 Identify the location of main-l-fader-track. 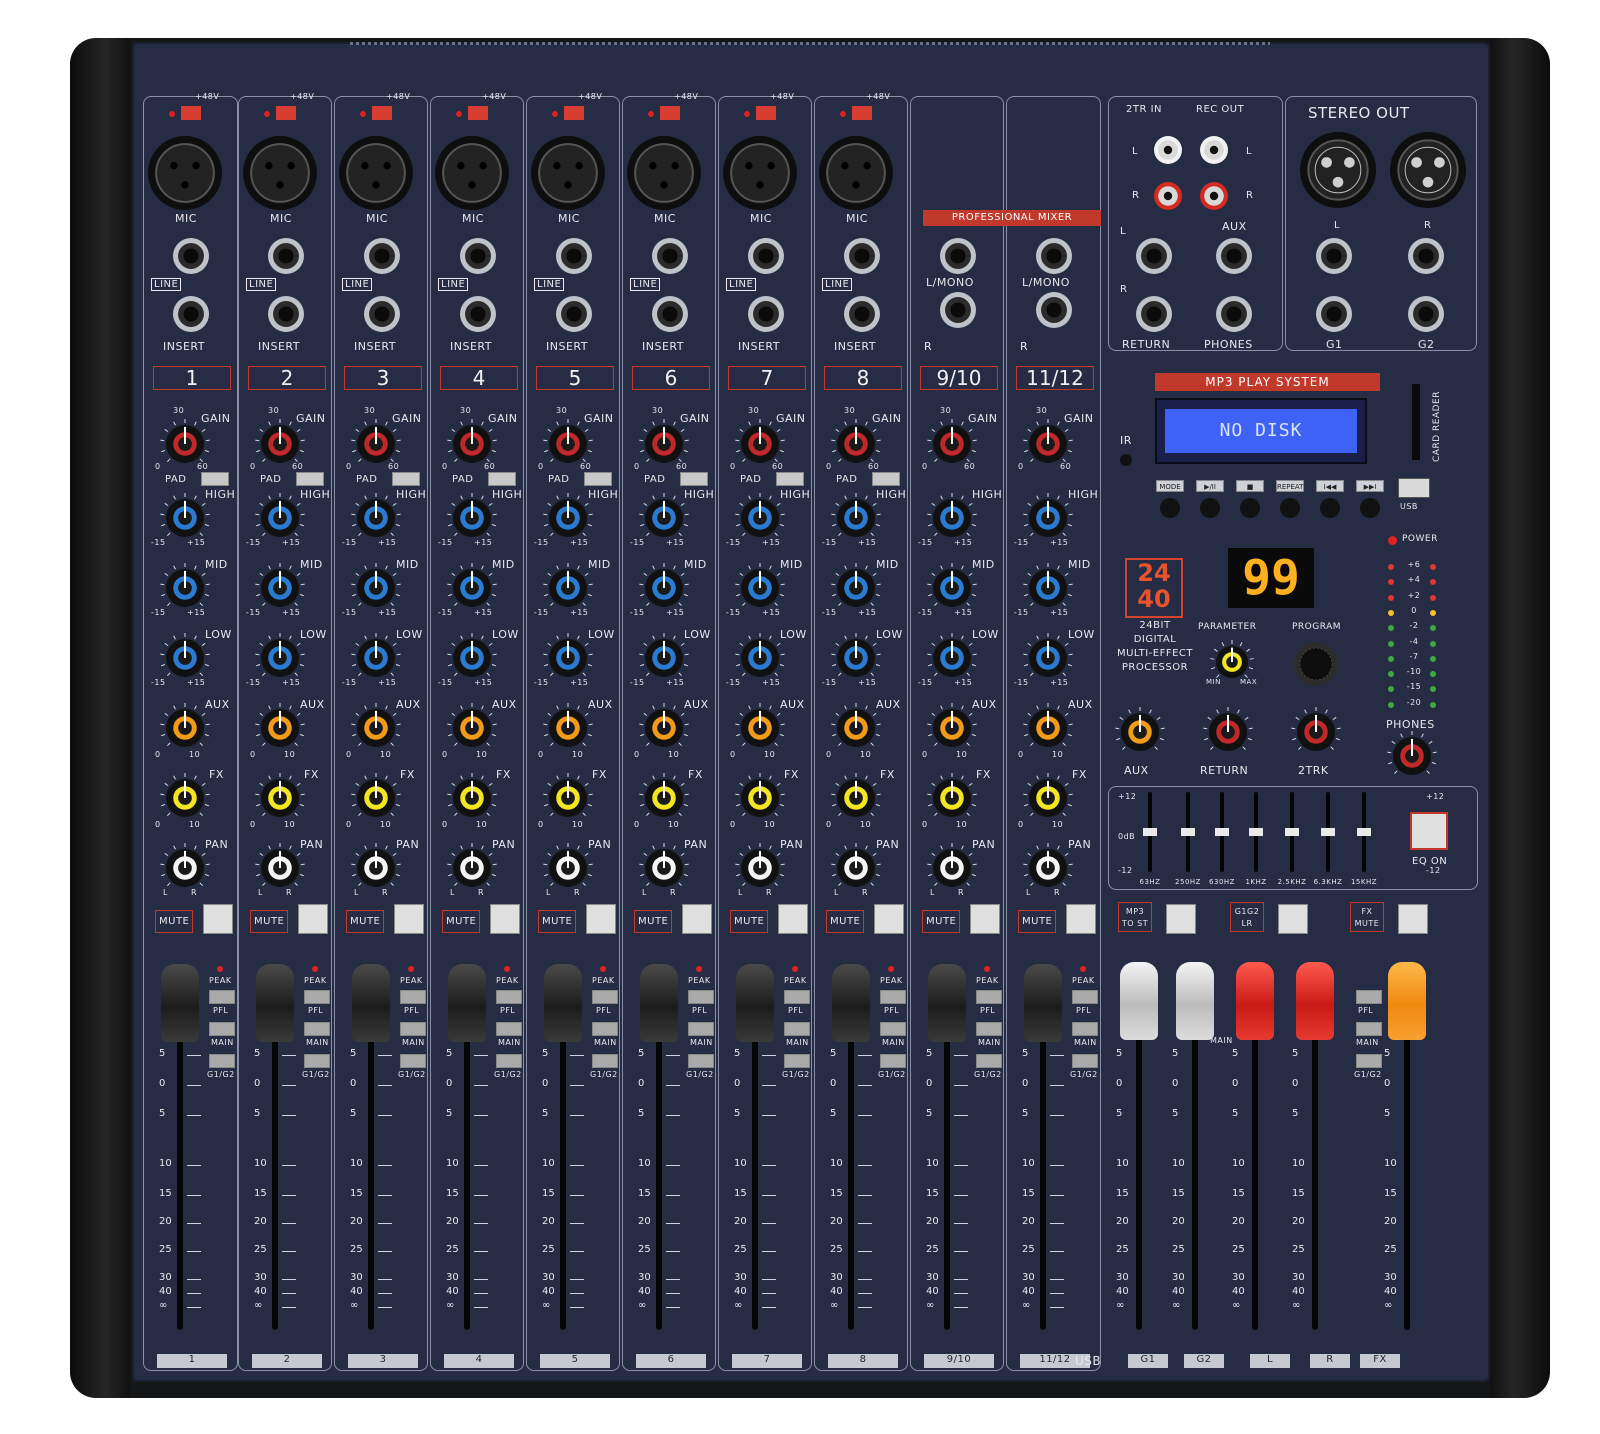
(1255, 1165).